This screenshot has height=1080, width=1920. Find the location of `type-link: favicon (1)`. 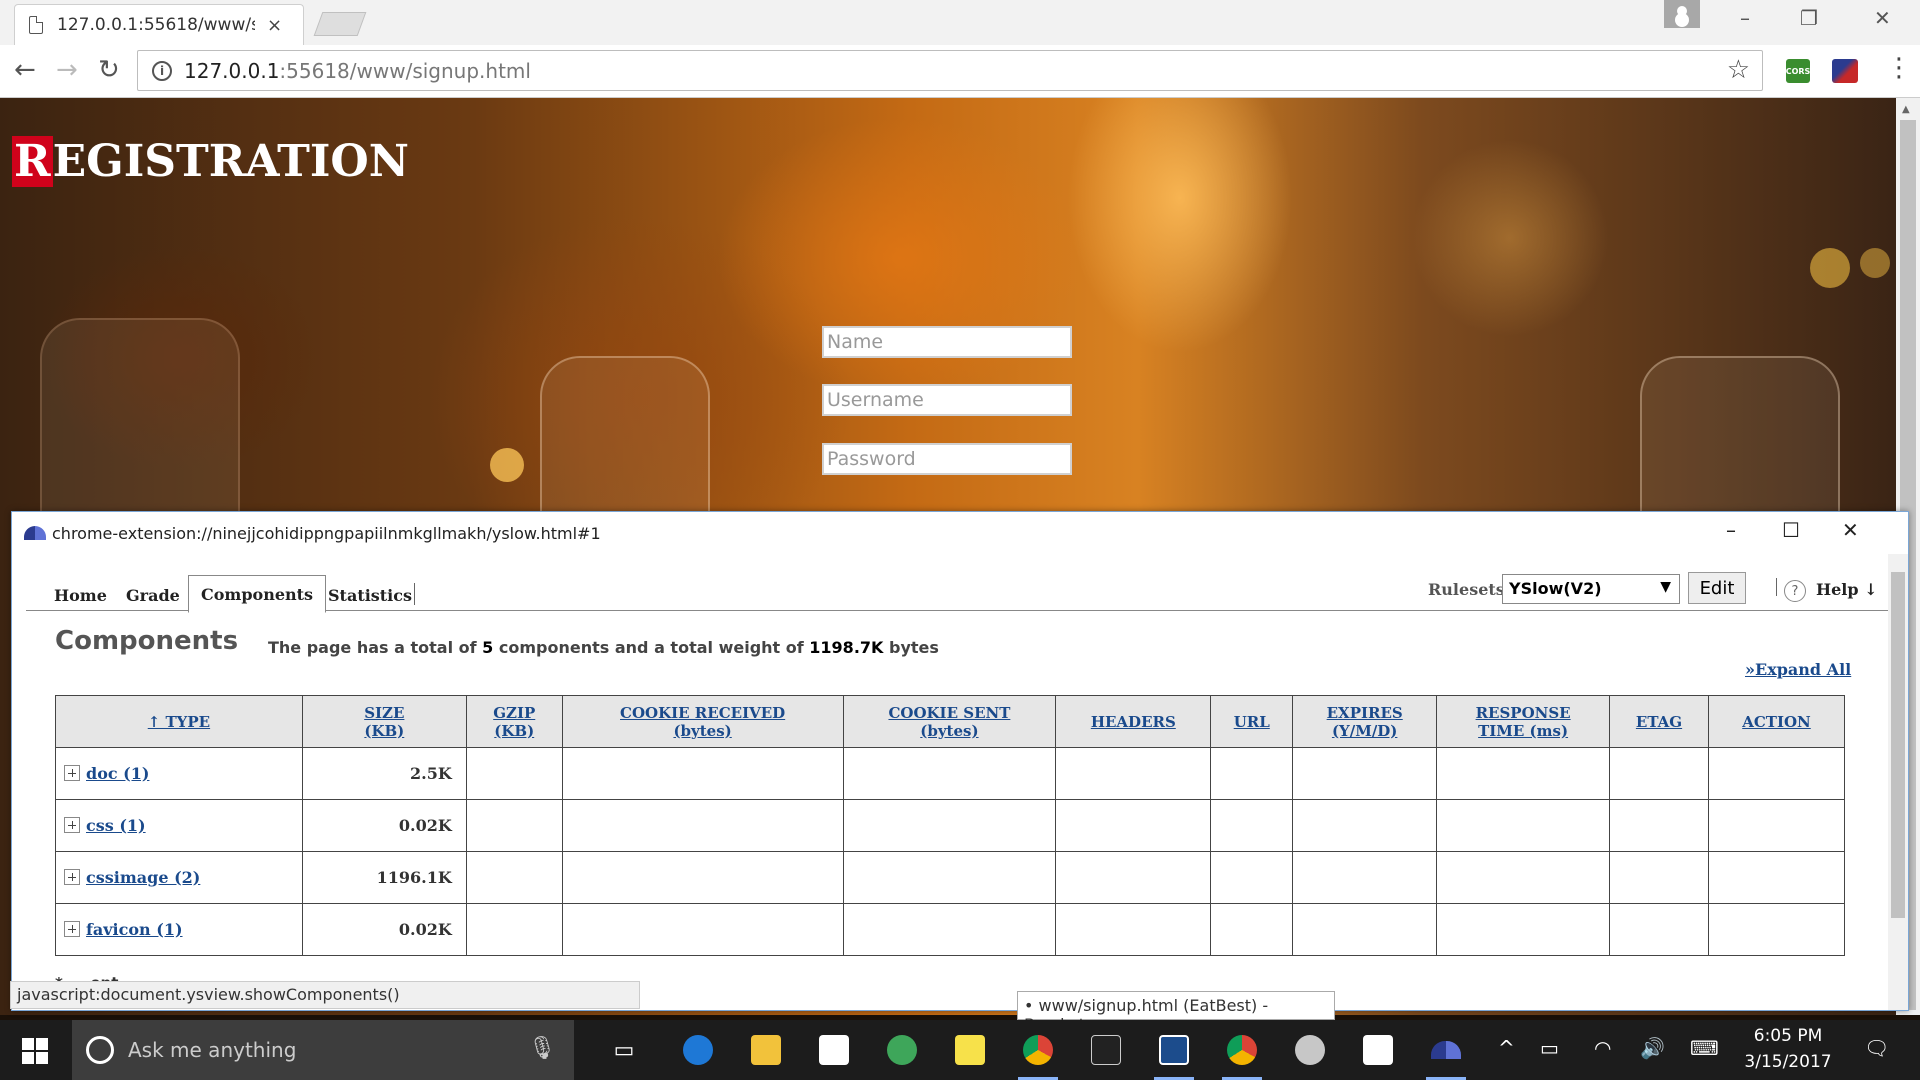

type-link: favicon (1) is located at coordinates (134, 929).